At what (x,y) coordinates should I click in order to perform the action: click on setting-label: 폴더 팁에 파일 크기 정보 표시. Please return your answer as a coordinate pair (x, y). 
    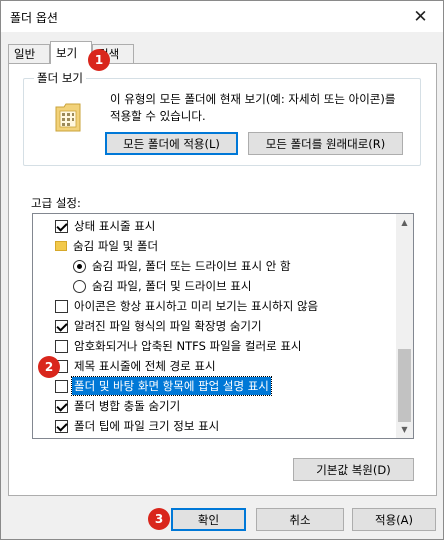
    Looking at the image, I should click on (147, 426).